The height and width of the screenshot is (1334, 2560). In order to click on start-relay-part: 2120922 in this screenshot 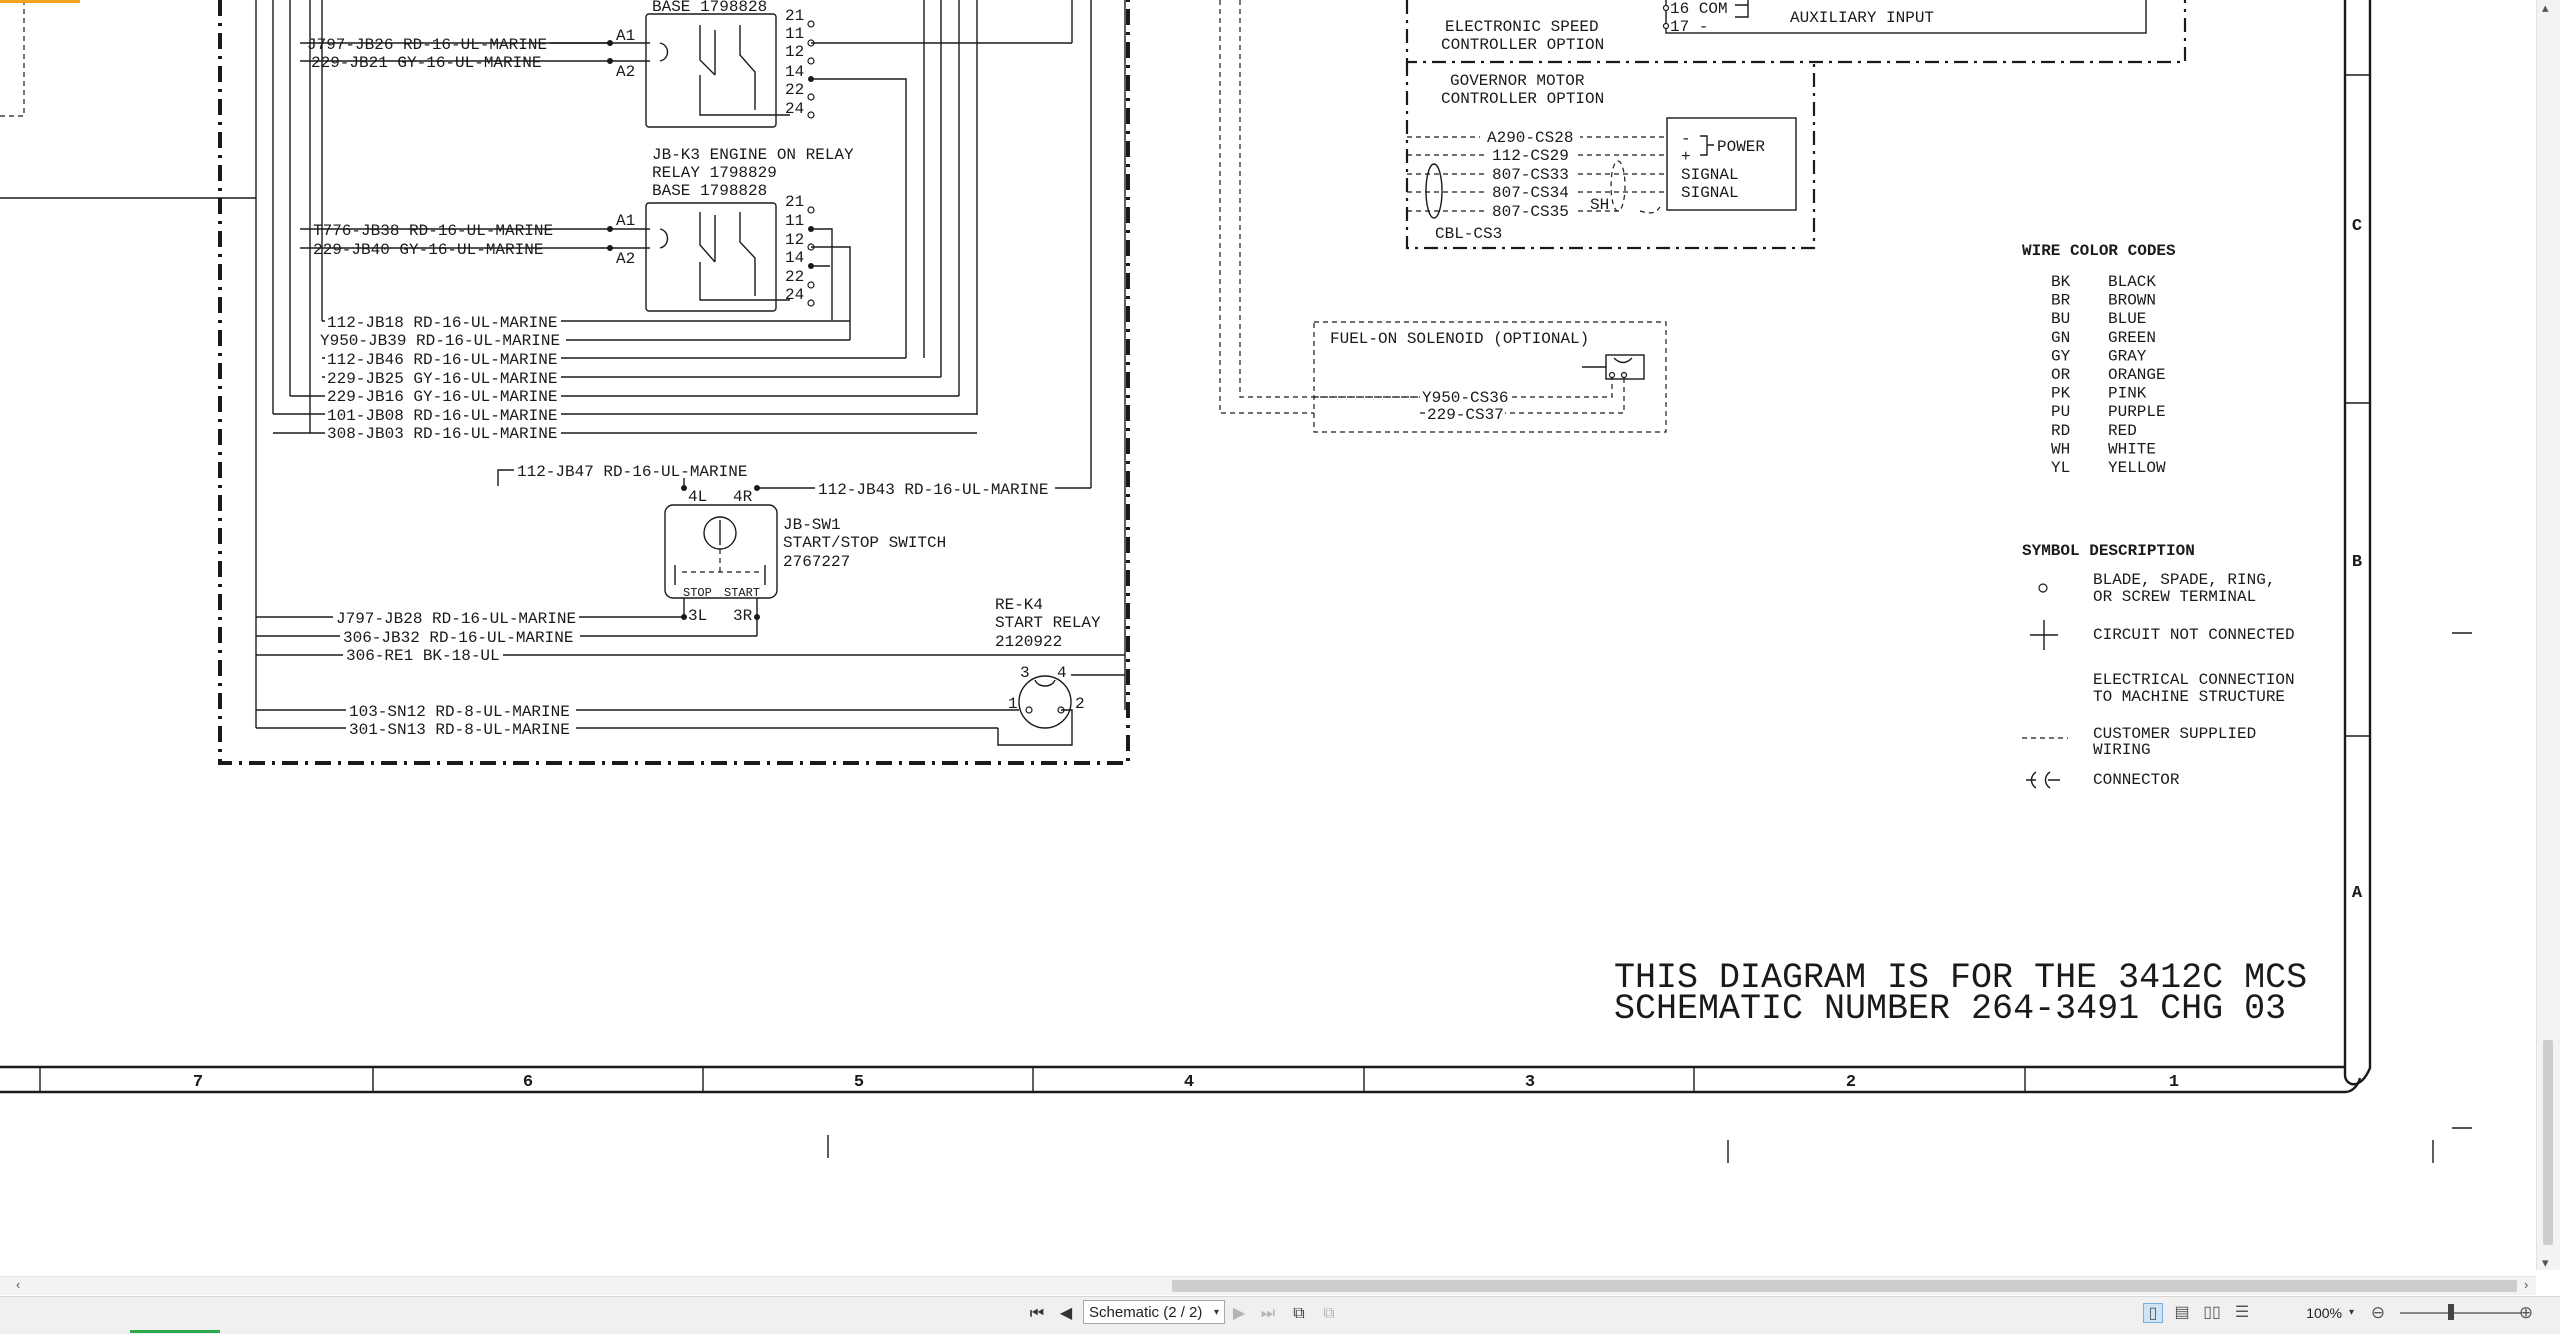, I will do `click(1028, 642)`.